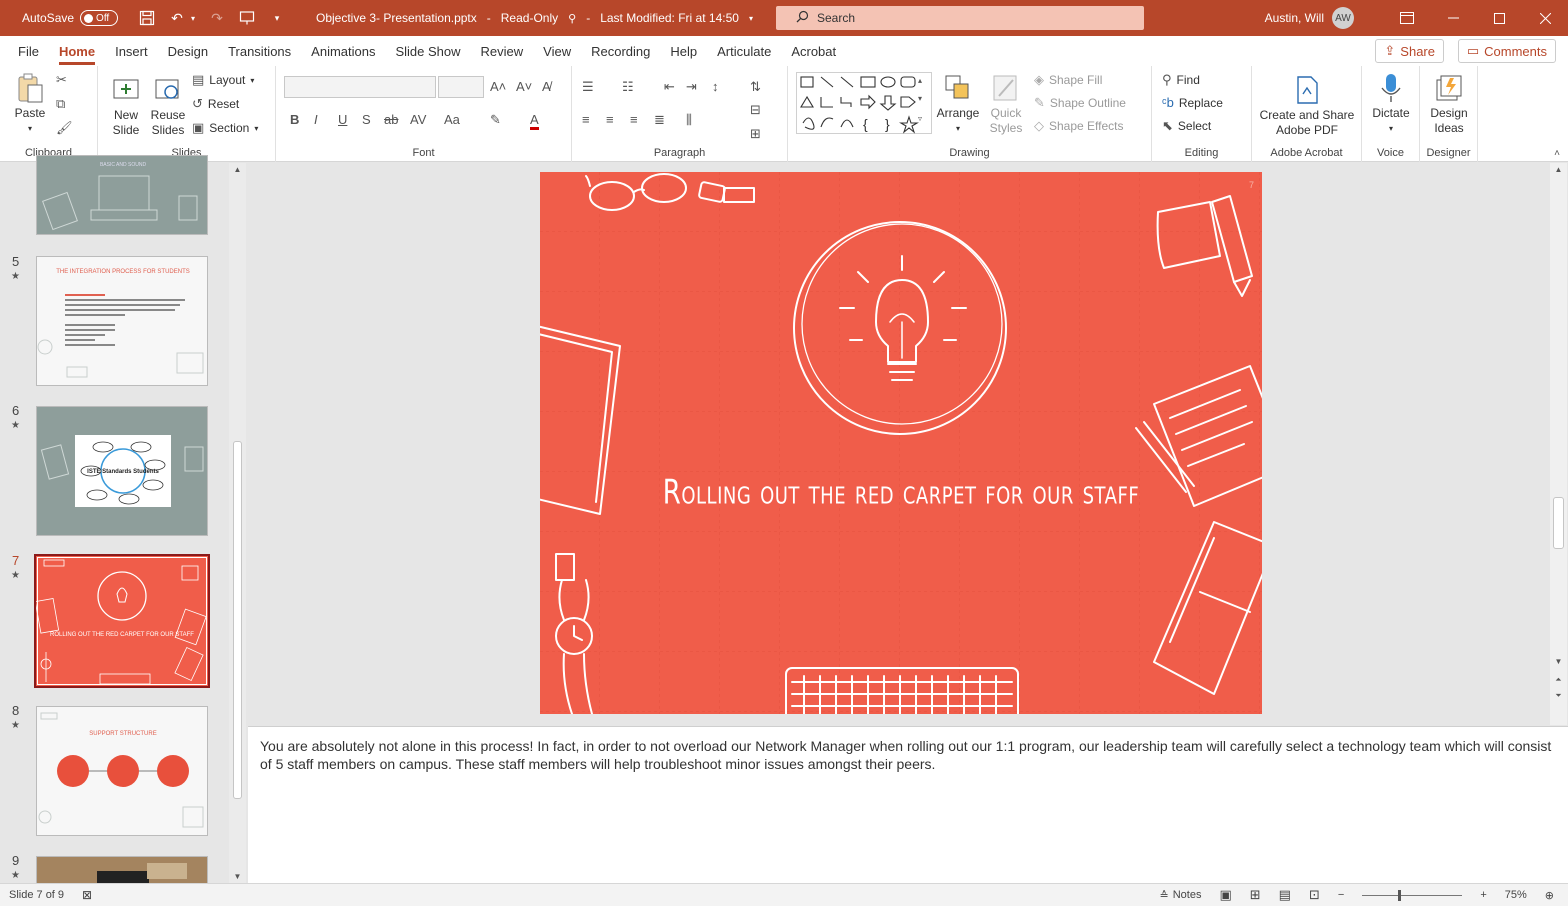  I want to click on slide-thumbnail-4: BASIC AND SOUND, so click(122, 195).